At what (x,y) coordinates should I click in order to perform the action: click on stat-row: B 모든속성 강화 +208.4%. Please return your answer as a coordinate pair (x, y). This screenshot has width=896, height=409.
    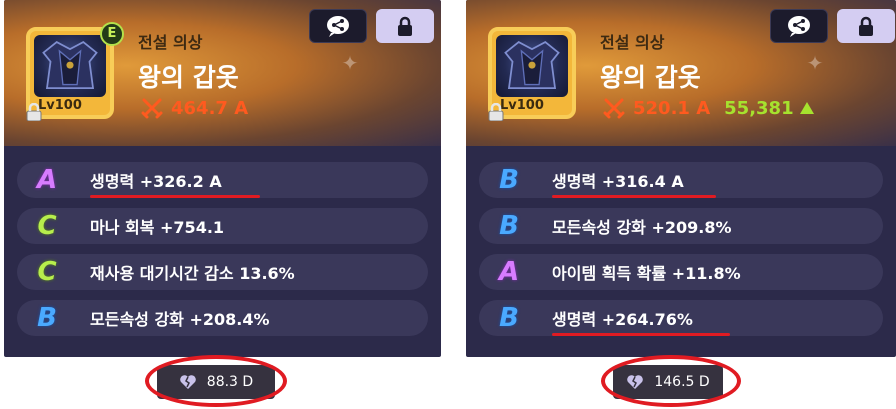
    Looking at the image, I should click on (222, 318).